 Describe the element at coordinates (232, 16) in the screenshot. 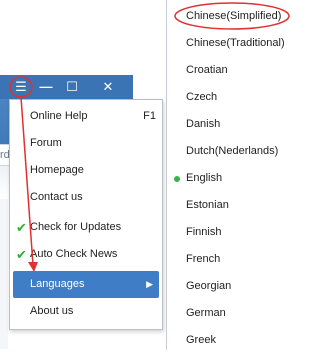

I see `annotation-circle-chinese-simplified` at that location.